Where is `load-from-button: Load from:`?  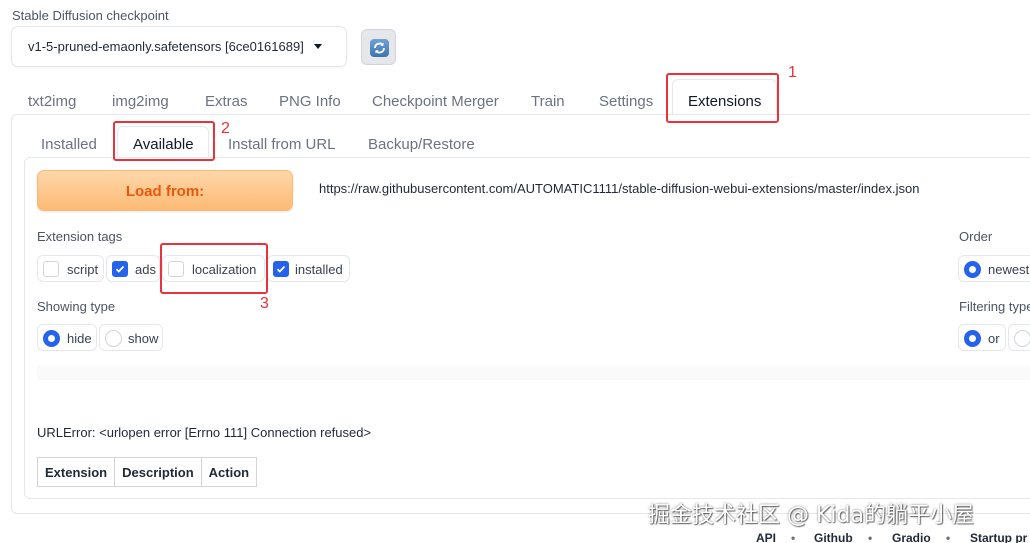
load-from-button: Load from: is located at coordinates (165, 190).